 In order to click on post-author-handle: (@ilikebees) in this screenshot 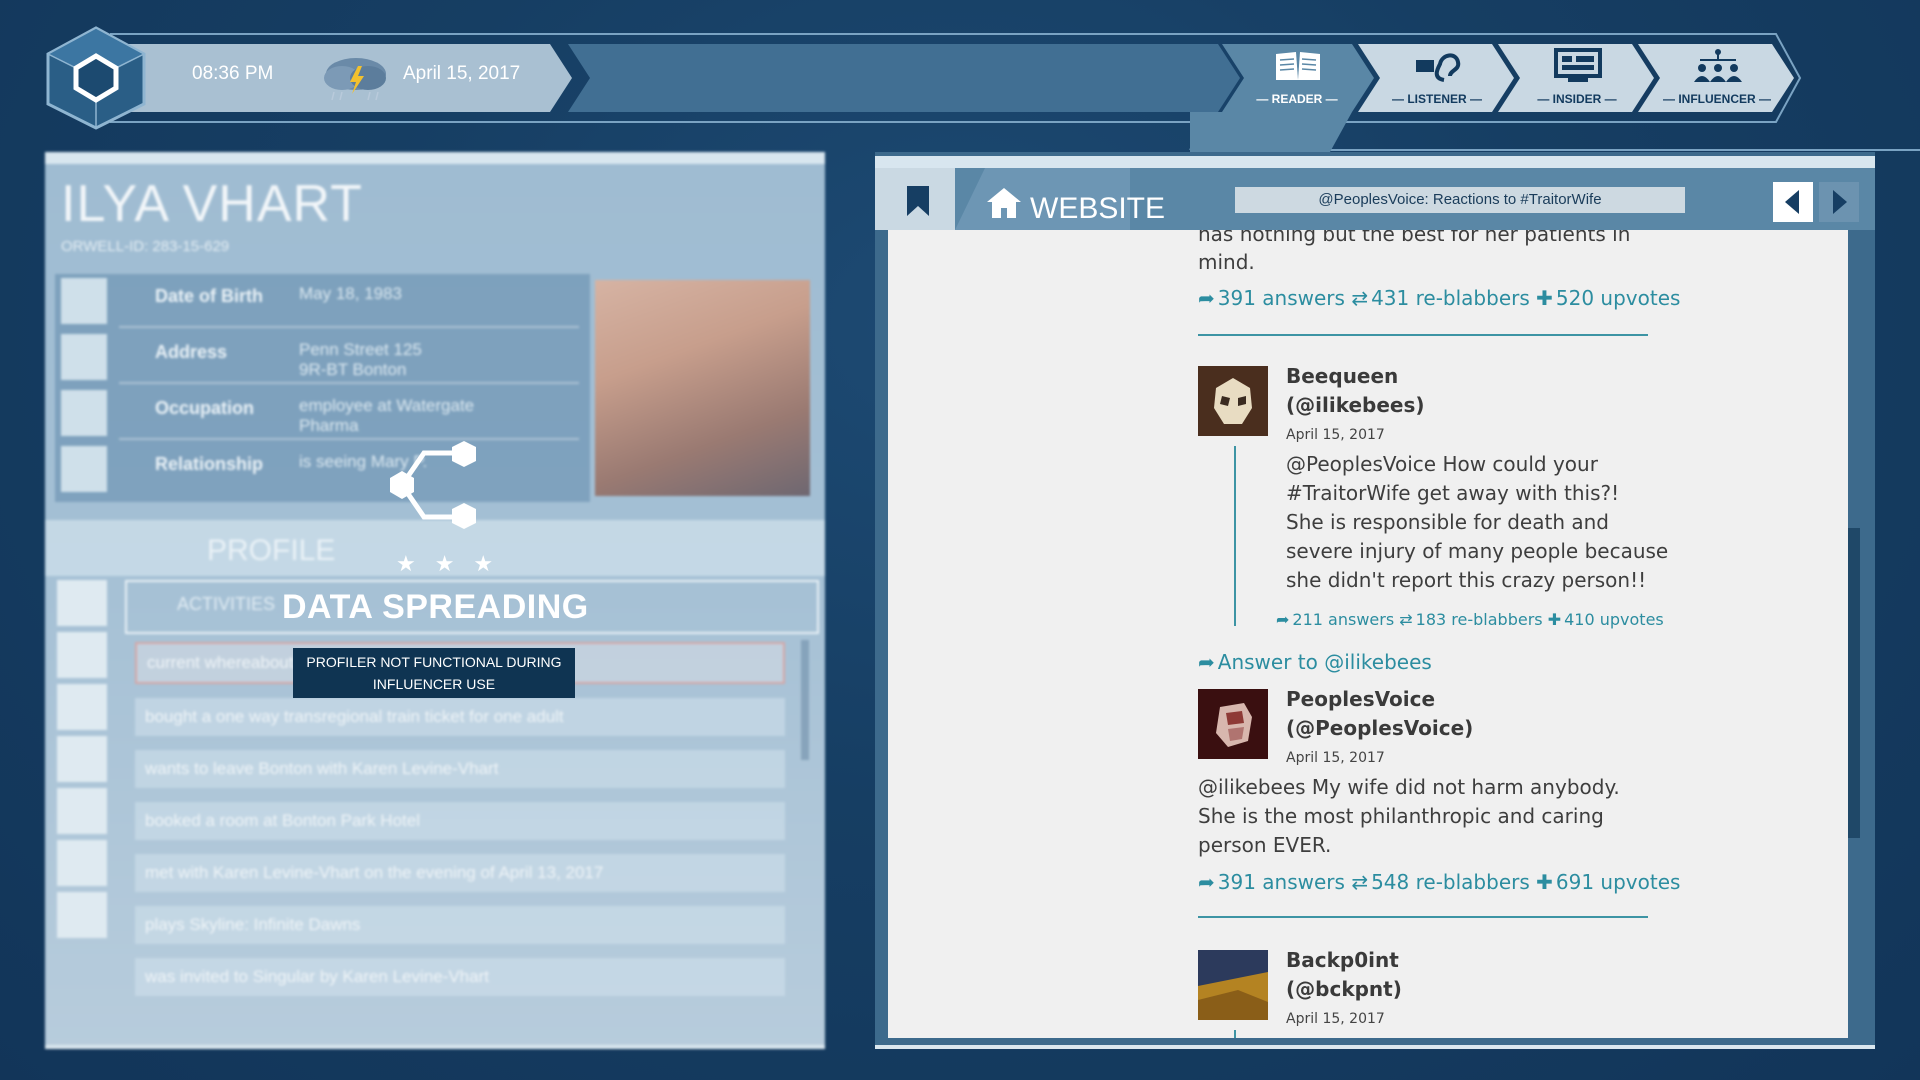, I will do `click(1355, 405)`.